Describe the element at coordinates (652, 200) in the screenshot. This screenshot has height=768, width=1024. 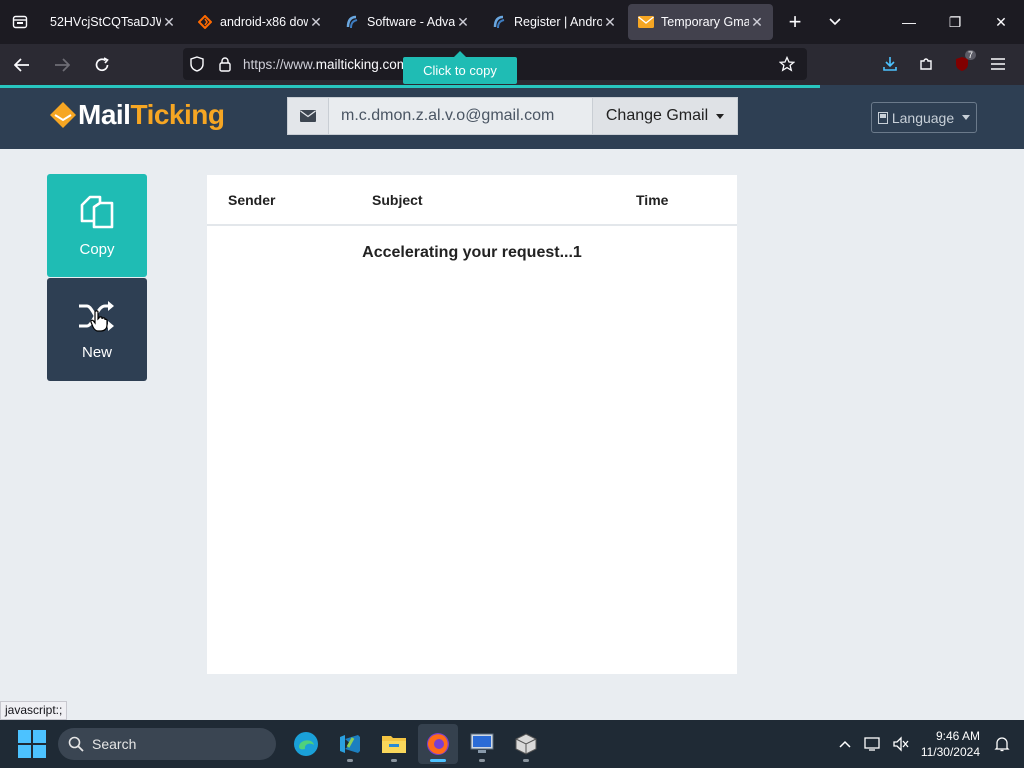
I see `column-time: Time` at that location.